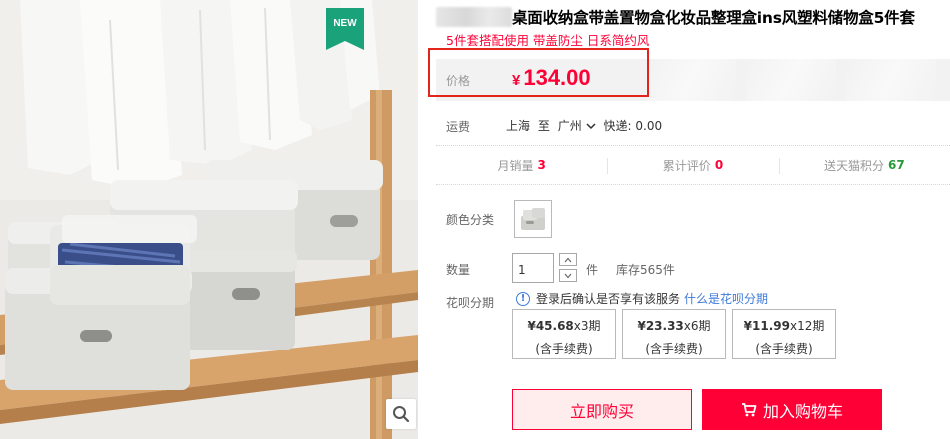  What do you see at coordinates (470, 303) in the screenshot?
I see `installment-label: 花呗分期` at bounding box center [470, 303].